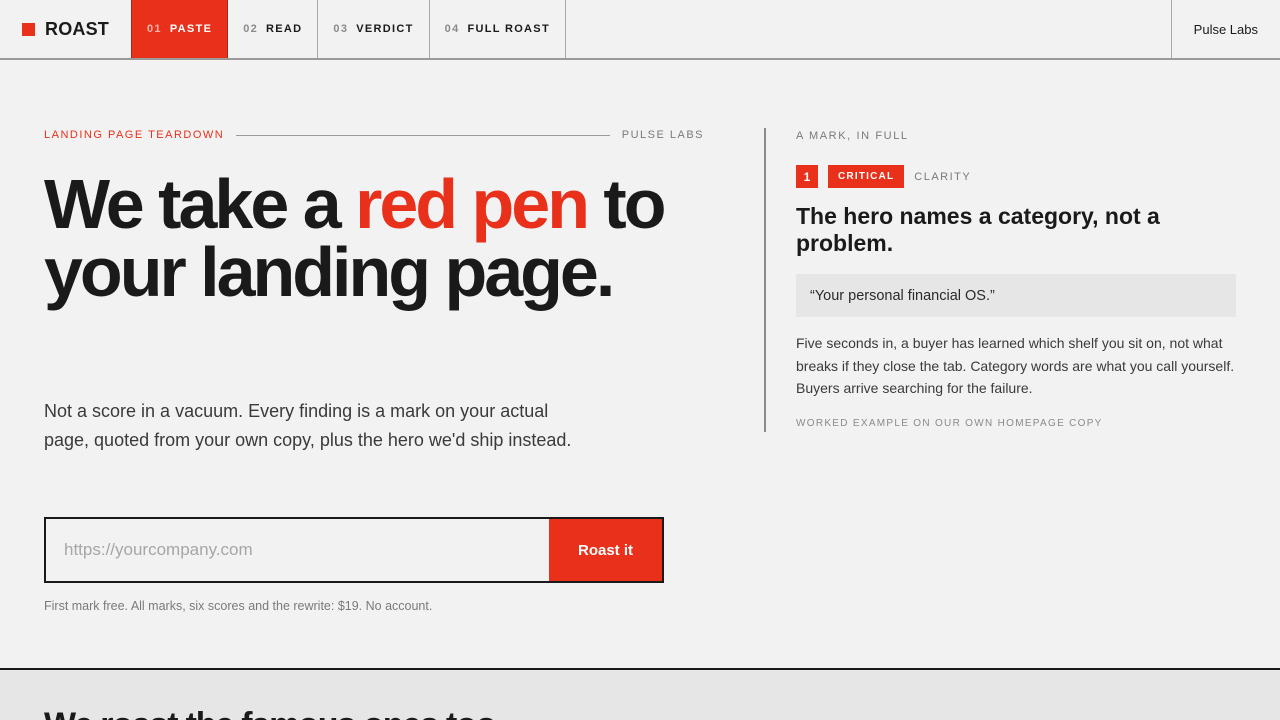 The height and width of the screenshot is (720, 1280). What do you see at coordinates (341, 29) in the screenshot?
I see `step-number: 03` at bounding box center [341, 29].